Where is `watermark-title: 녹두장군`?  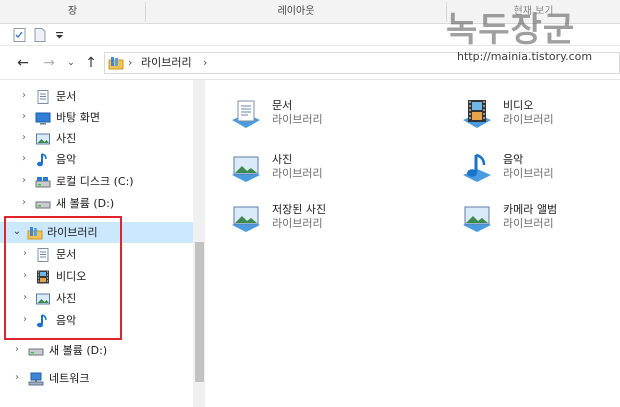 watermark-title: 녹두장군 is located at coordinates (511, 30).